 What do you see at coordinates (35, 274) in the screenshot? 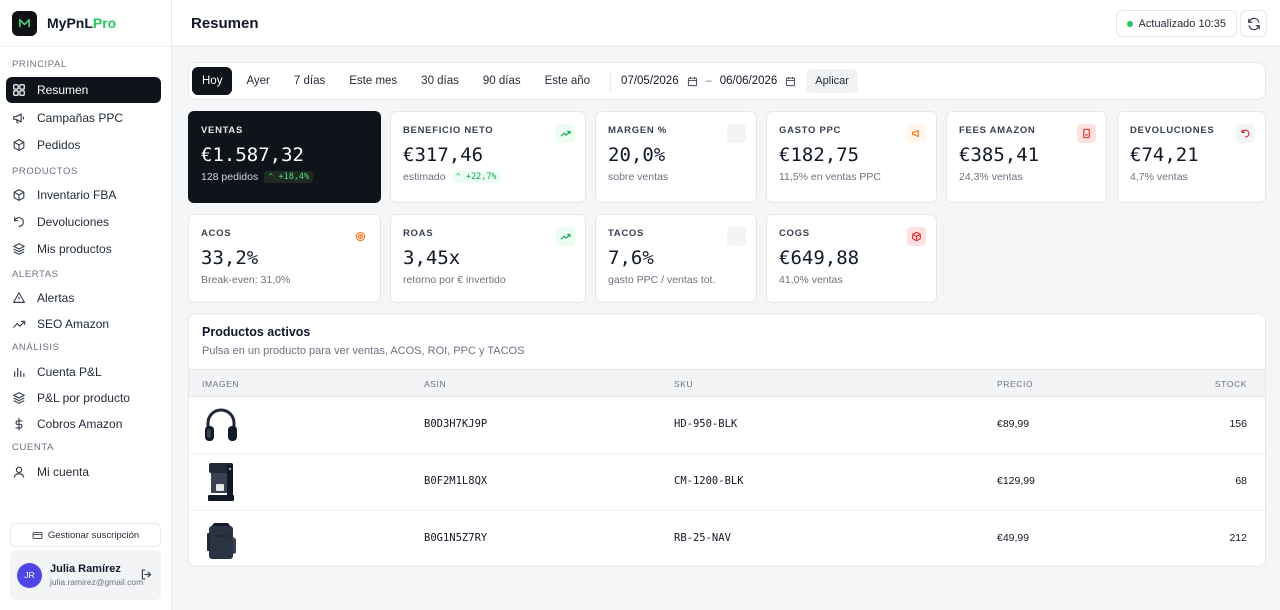
I see `nav-section-alertas: ALERTAS` at bounding box center [35, 274].